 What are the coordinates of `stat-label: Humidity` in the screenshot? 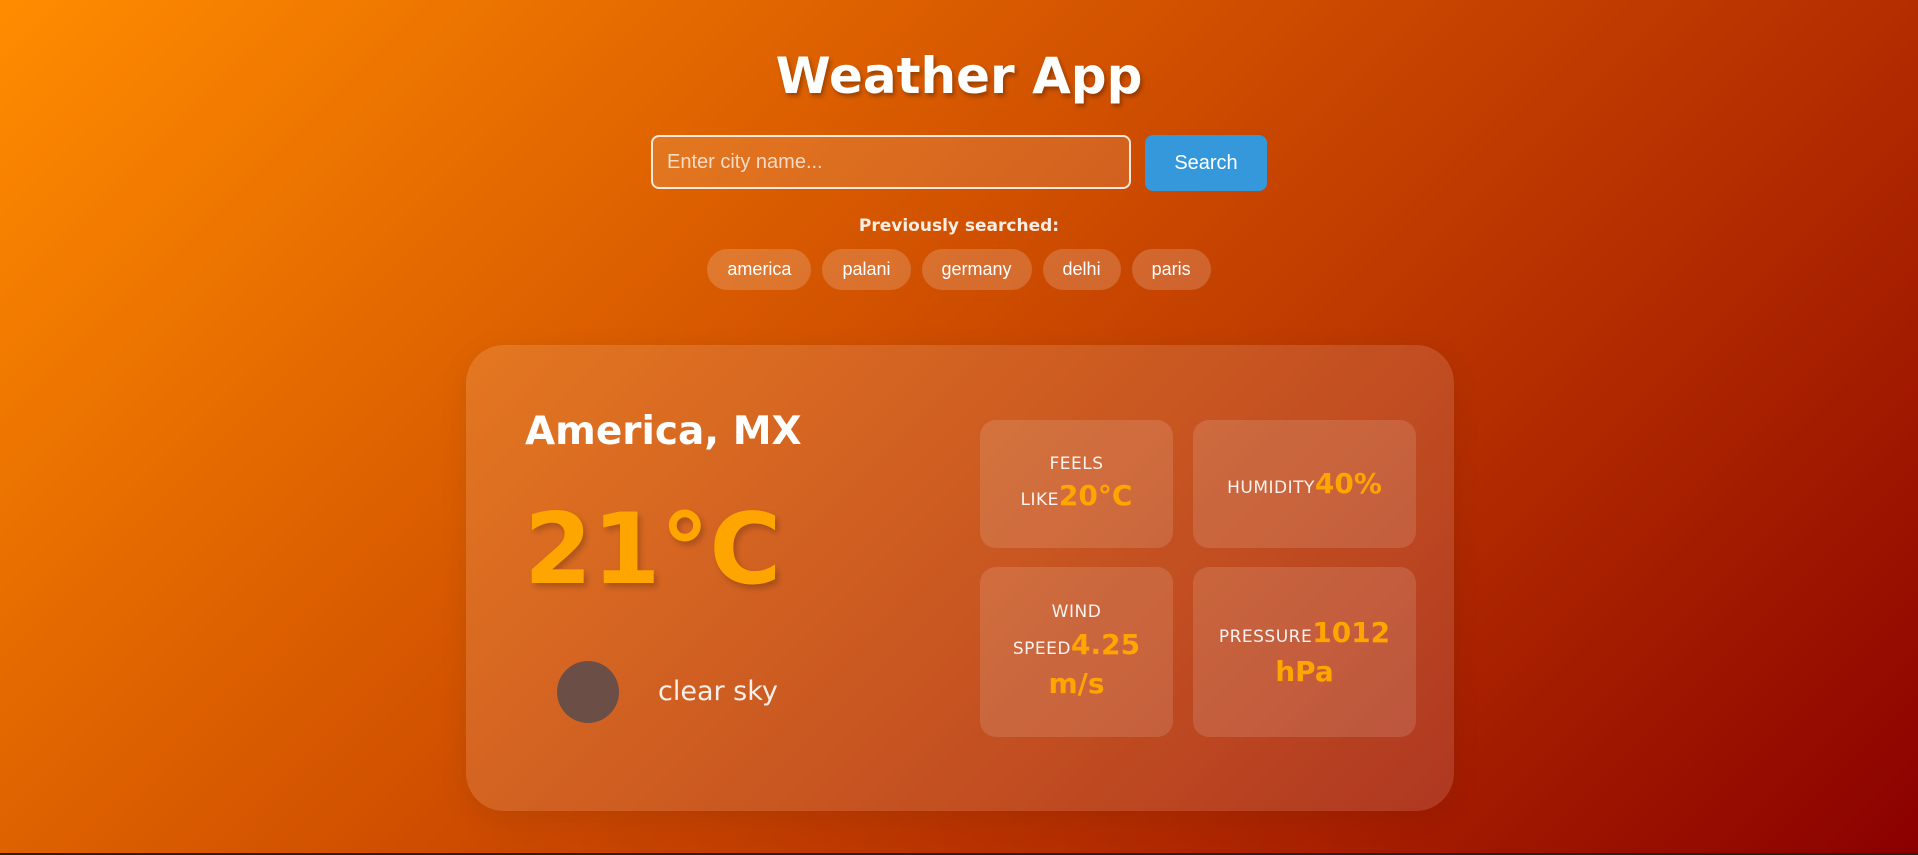 It's located at (1271, 488).